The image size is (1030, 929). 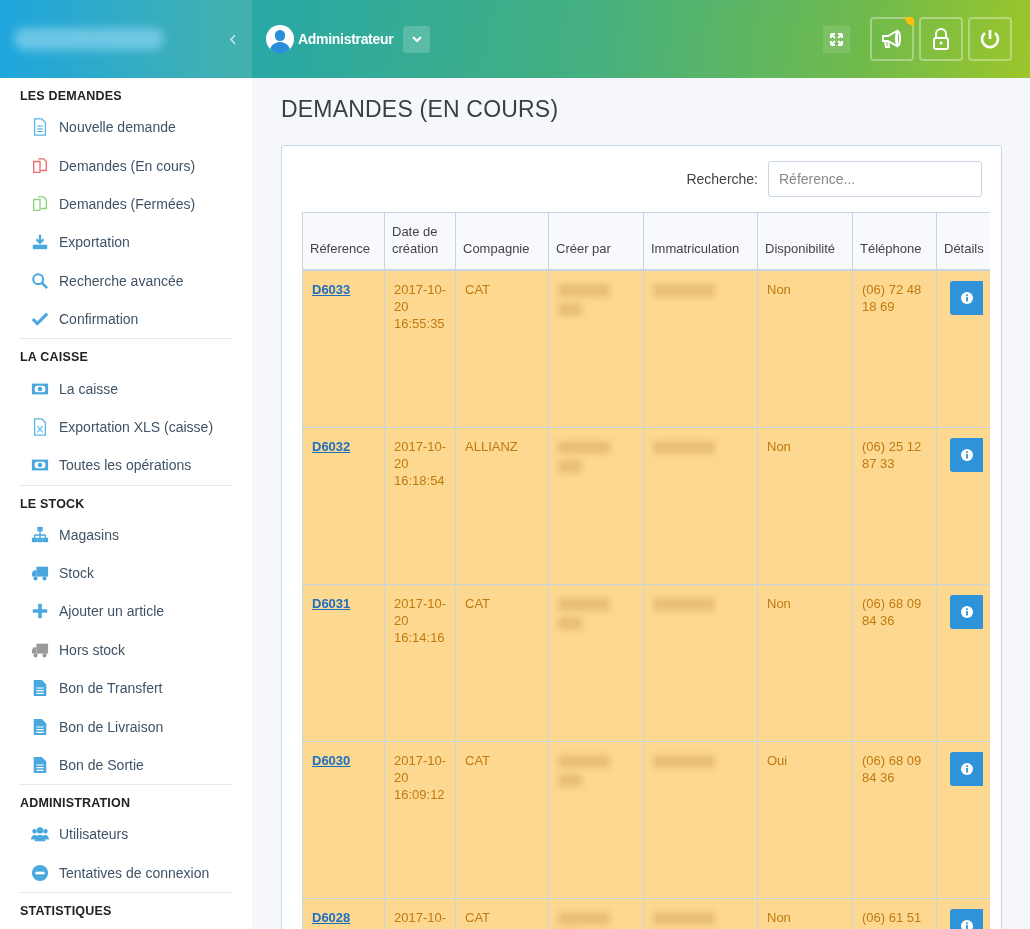 What do you see at coordinates (331, 760) in the screenshot?
I see `reference-link: D6030` at bounding box center [331, 760].